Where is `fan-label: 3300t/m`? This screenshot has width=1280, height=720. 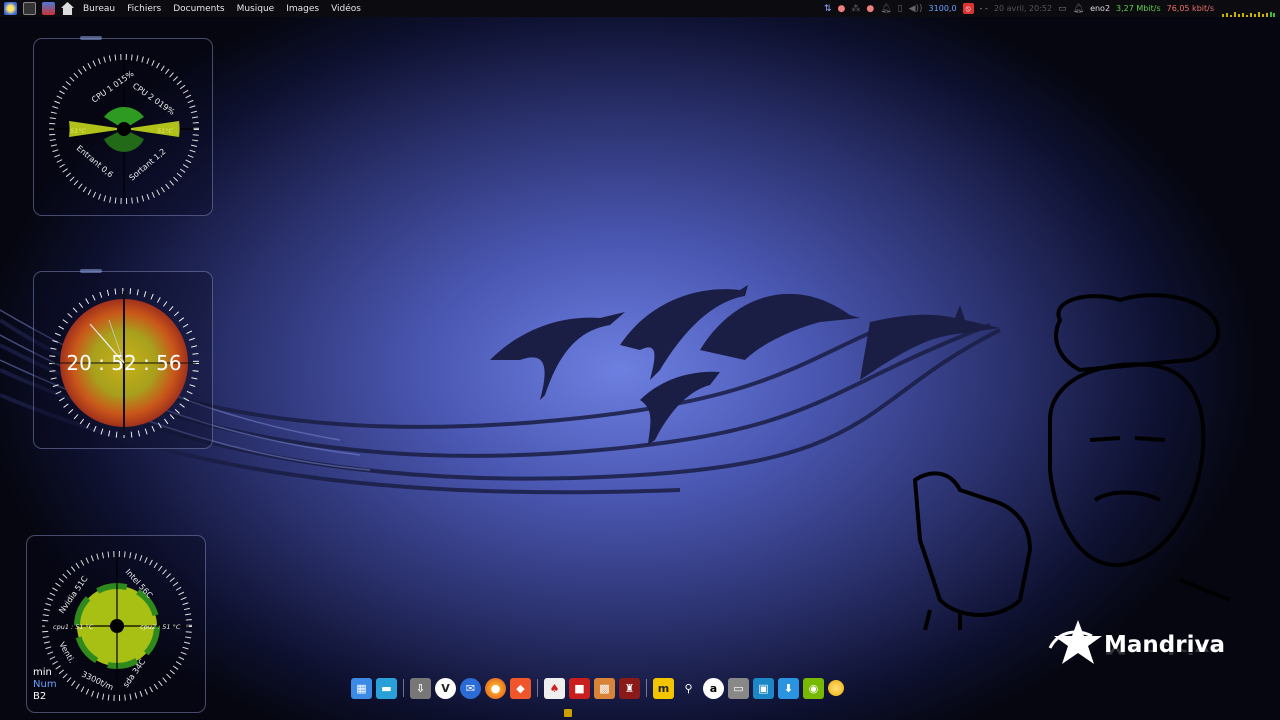 fan-label: 3300t/m is located at coordinates (97, 681).